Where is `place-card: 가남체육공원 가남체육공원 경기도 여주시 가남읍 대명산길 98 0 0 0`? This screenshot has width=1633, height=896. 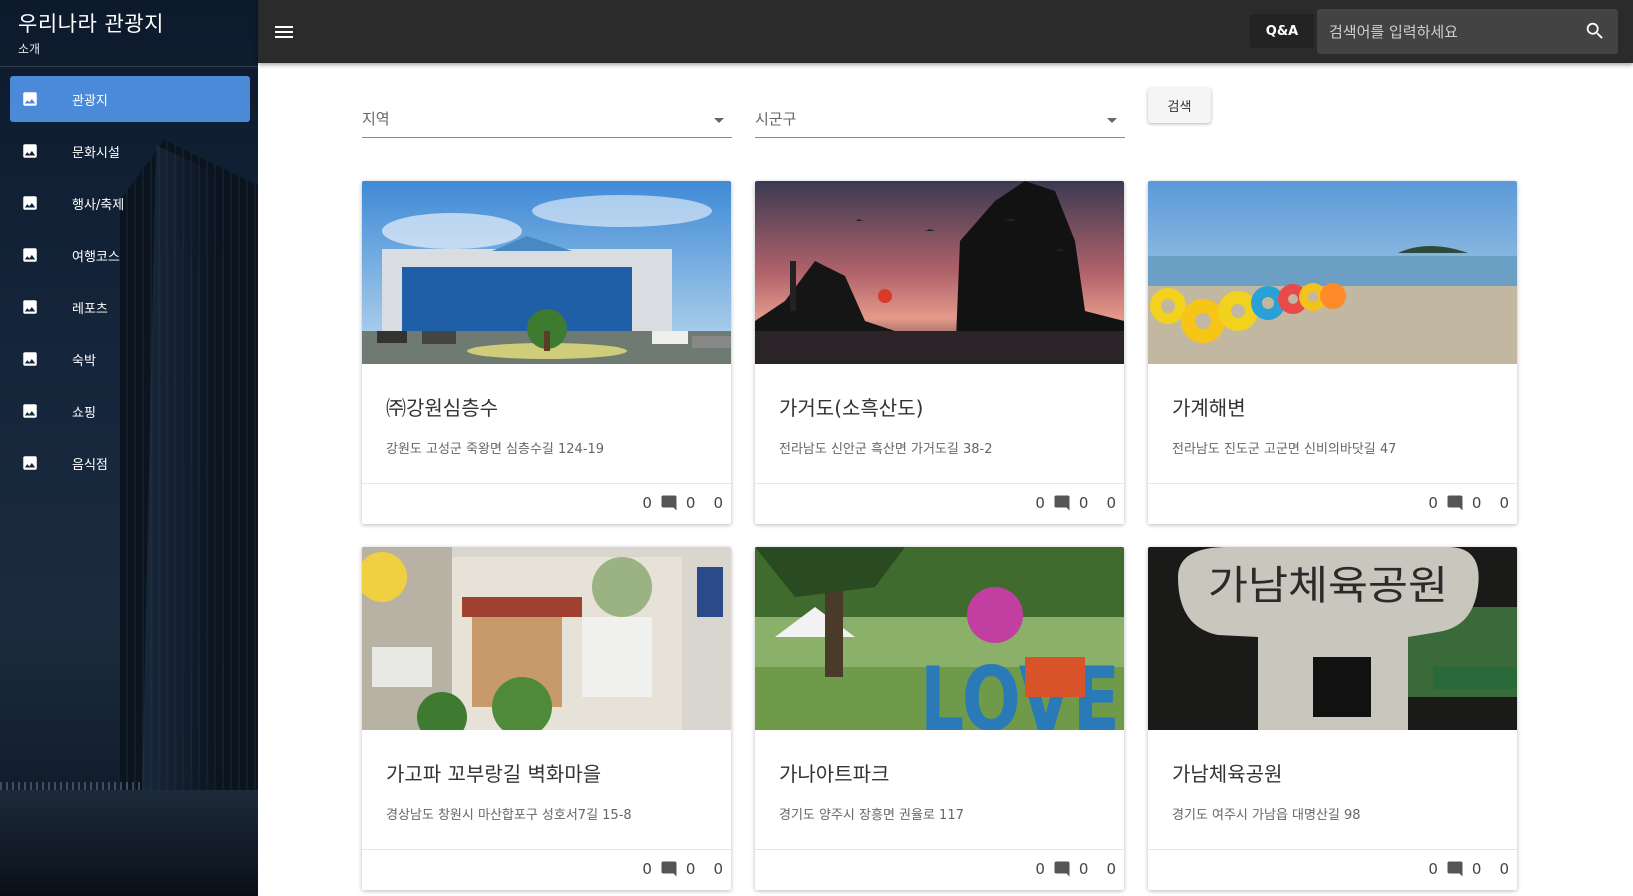
place-card: 가남체육공원 가남체육공원 경기도 여주시 가남읍 대명산길 98 0 0 0 is located at coordinates (1332, 718).